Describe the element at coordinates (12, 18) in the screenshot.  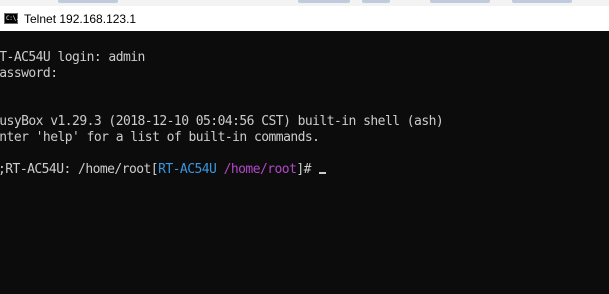
I see `cmd-console-icon: C:\.` at that location.